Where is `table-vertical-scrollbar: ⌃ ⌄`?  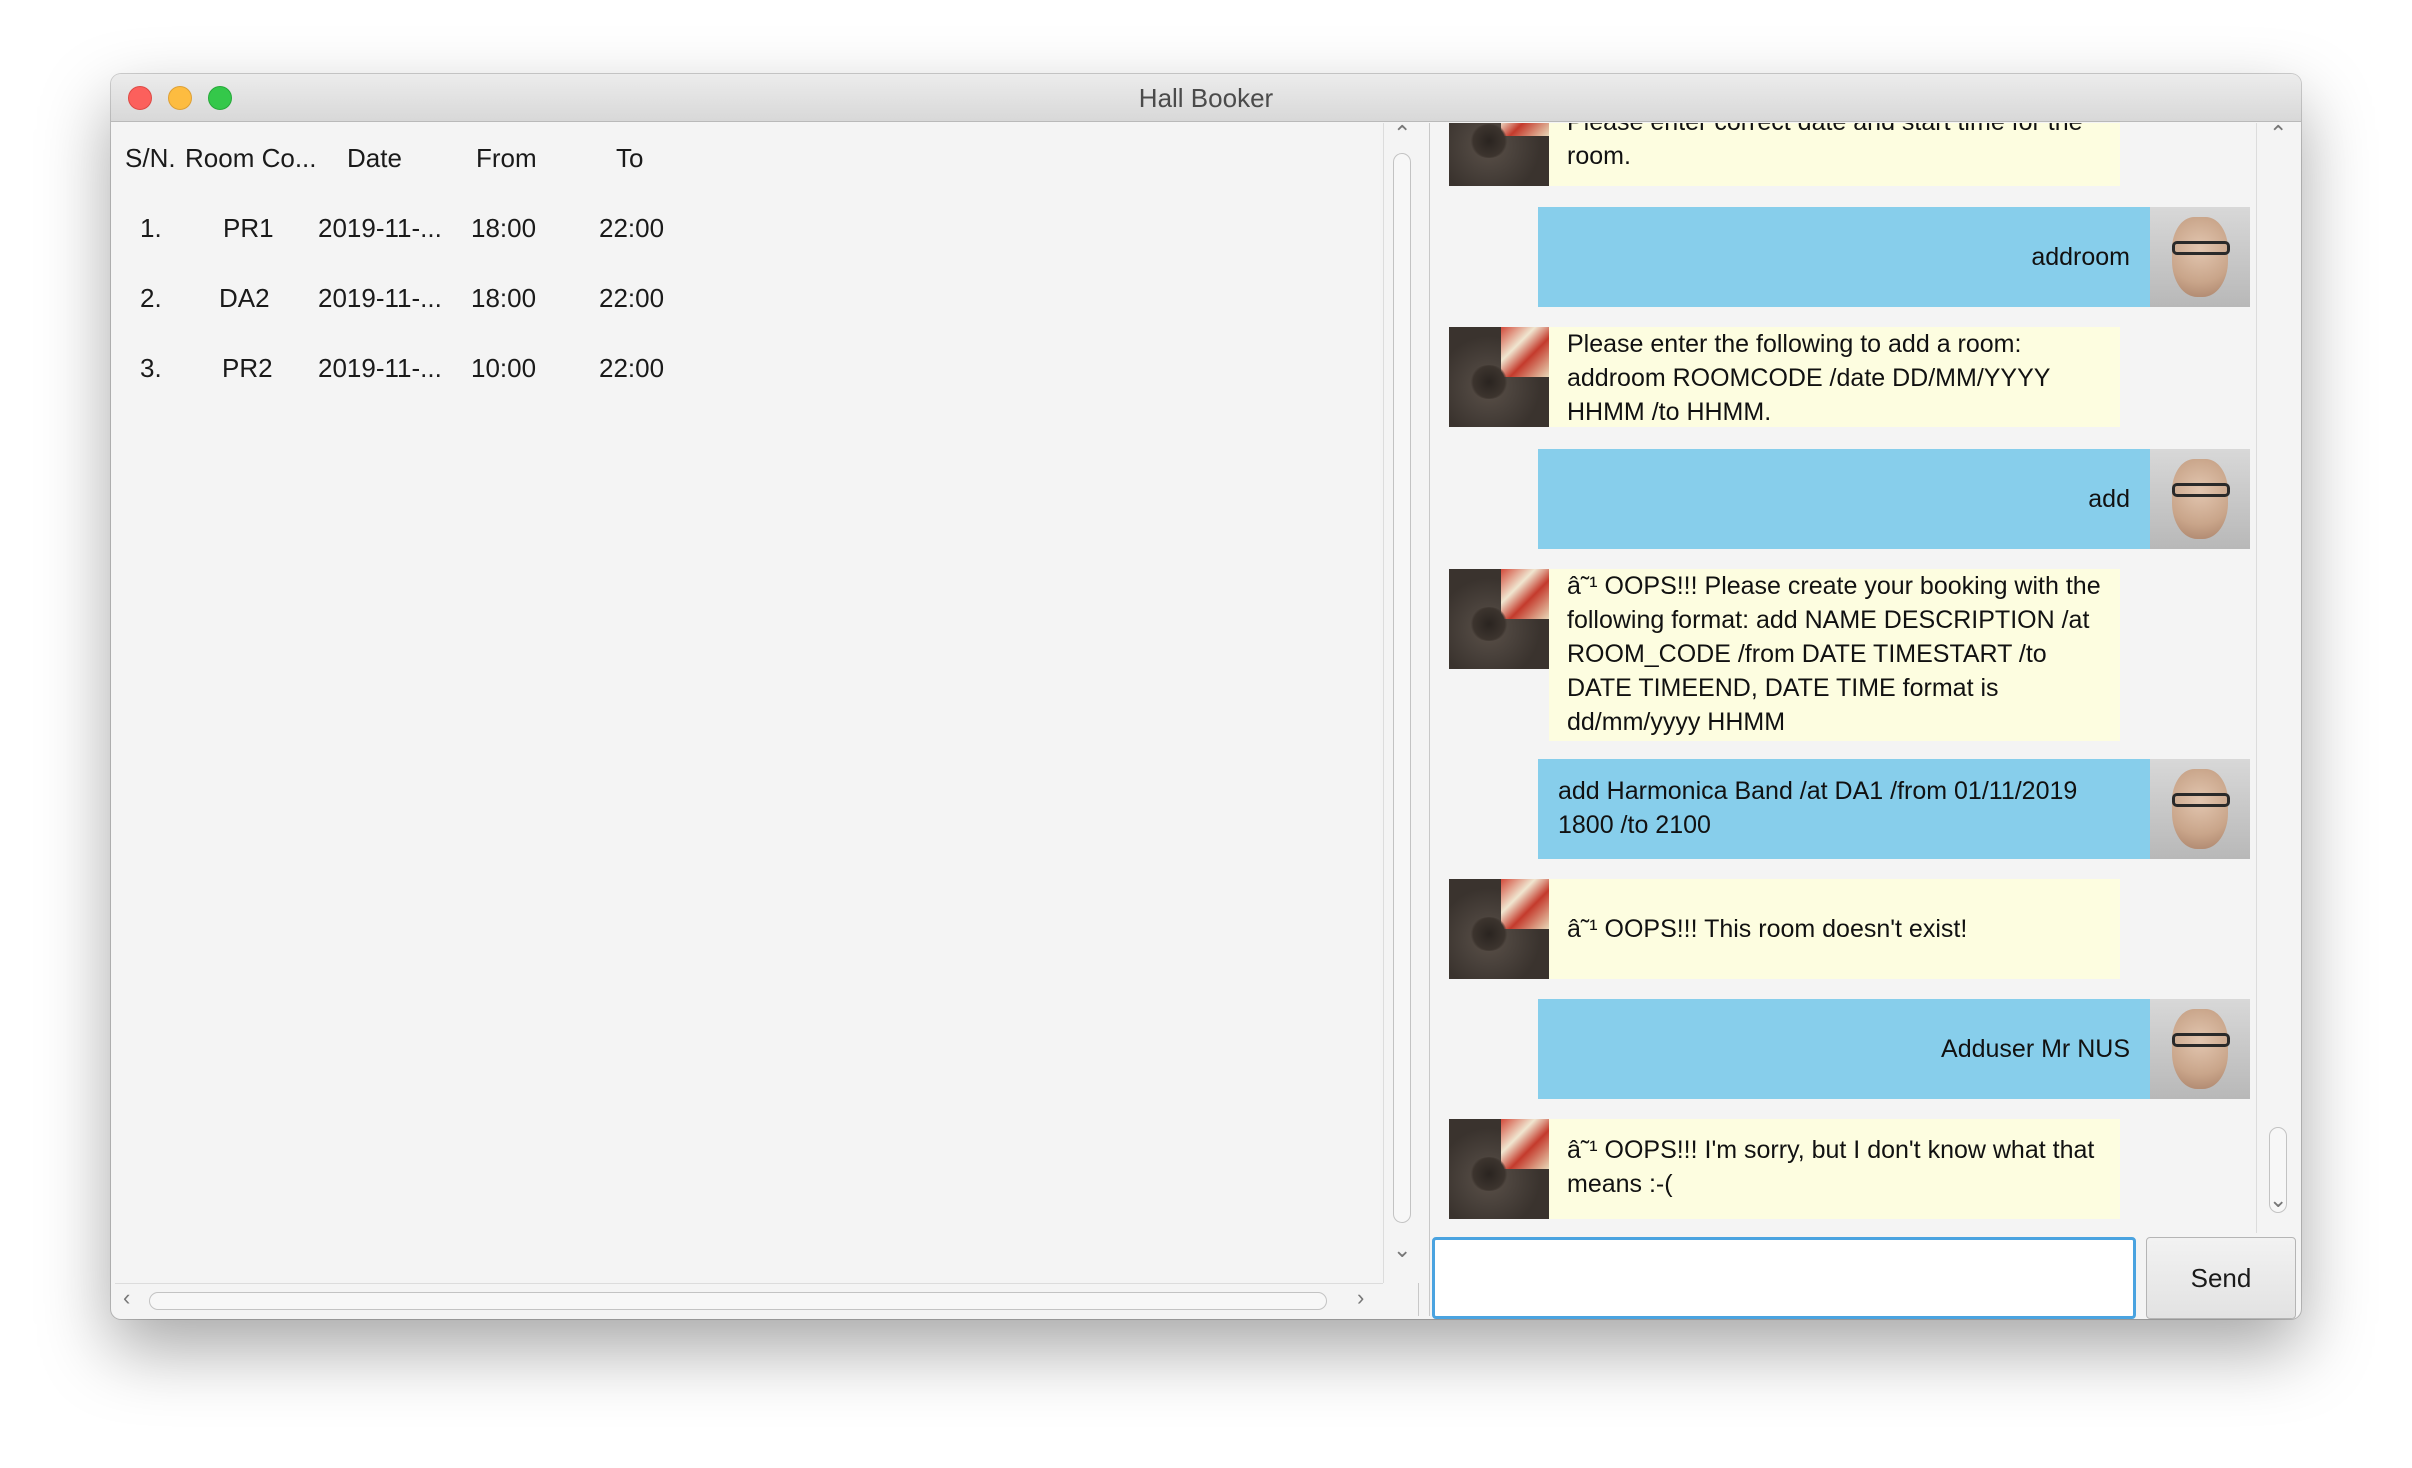
table-vertical-scrollbar: ⌃ ⌄ is located at coordinates (1401, 702).